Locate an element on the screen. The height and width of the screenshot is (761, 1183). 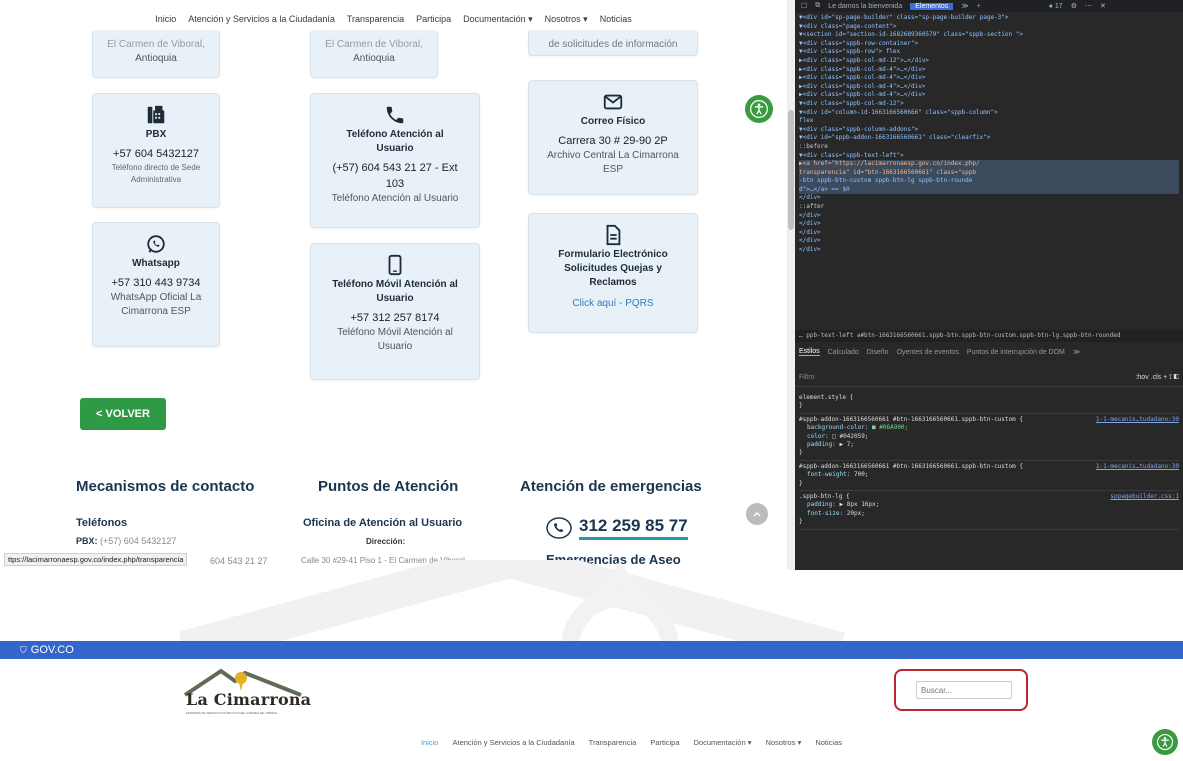
nav-inicio: Inicio is located at coordinates (165, 19).